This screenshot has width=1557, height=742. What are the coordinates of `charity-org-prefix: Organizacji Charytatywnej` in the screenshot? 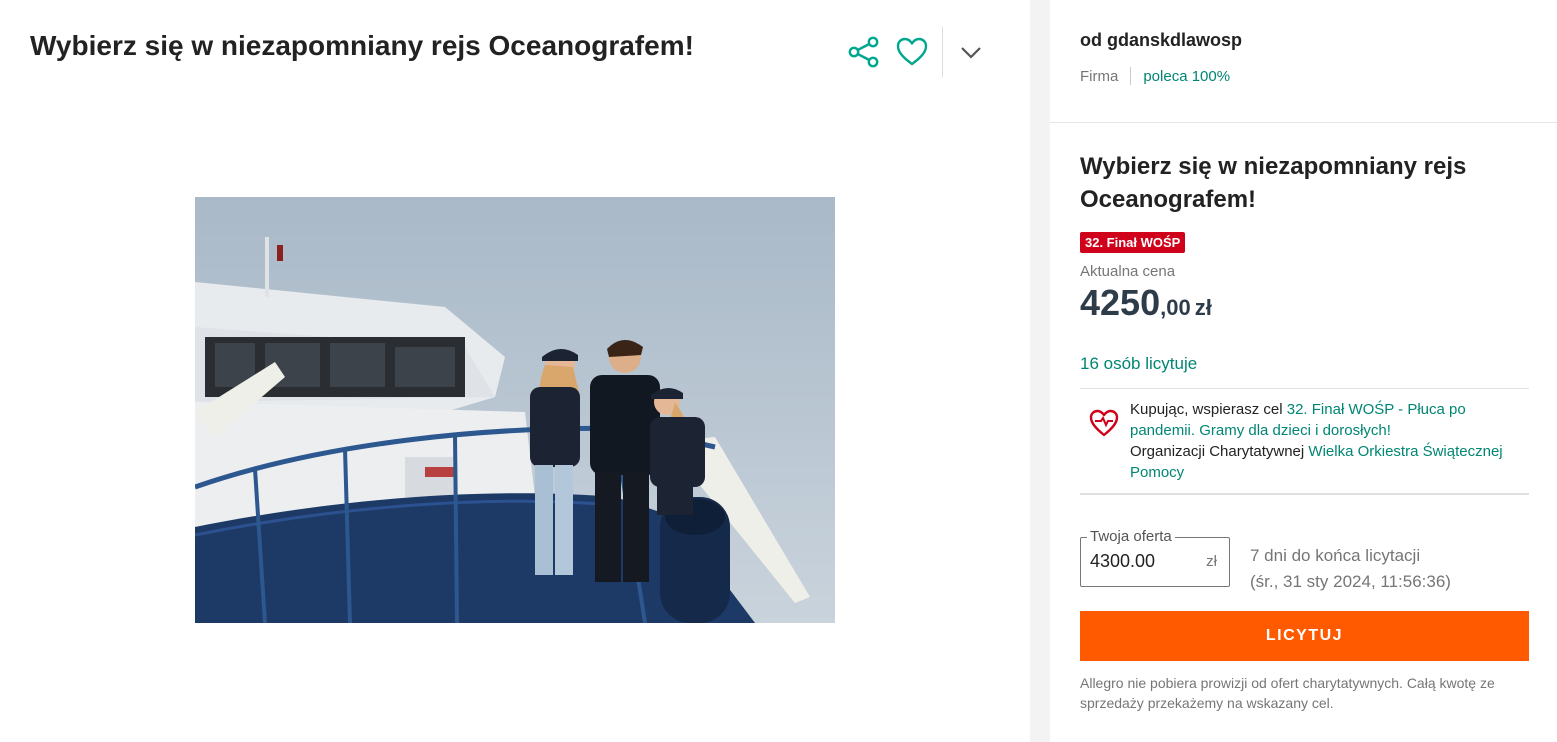 It's located at (1219, 451).